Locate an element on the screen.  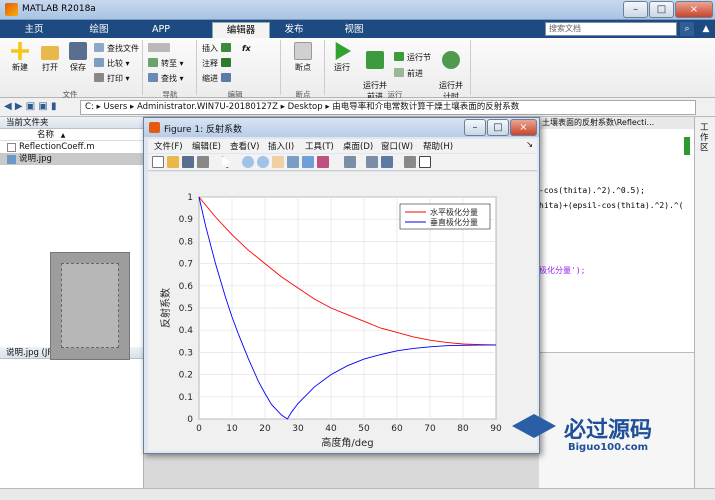
print-button: 打印 ▾ is located at coordinates (112, 78).